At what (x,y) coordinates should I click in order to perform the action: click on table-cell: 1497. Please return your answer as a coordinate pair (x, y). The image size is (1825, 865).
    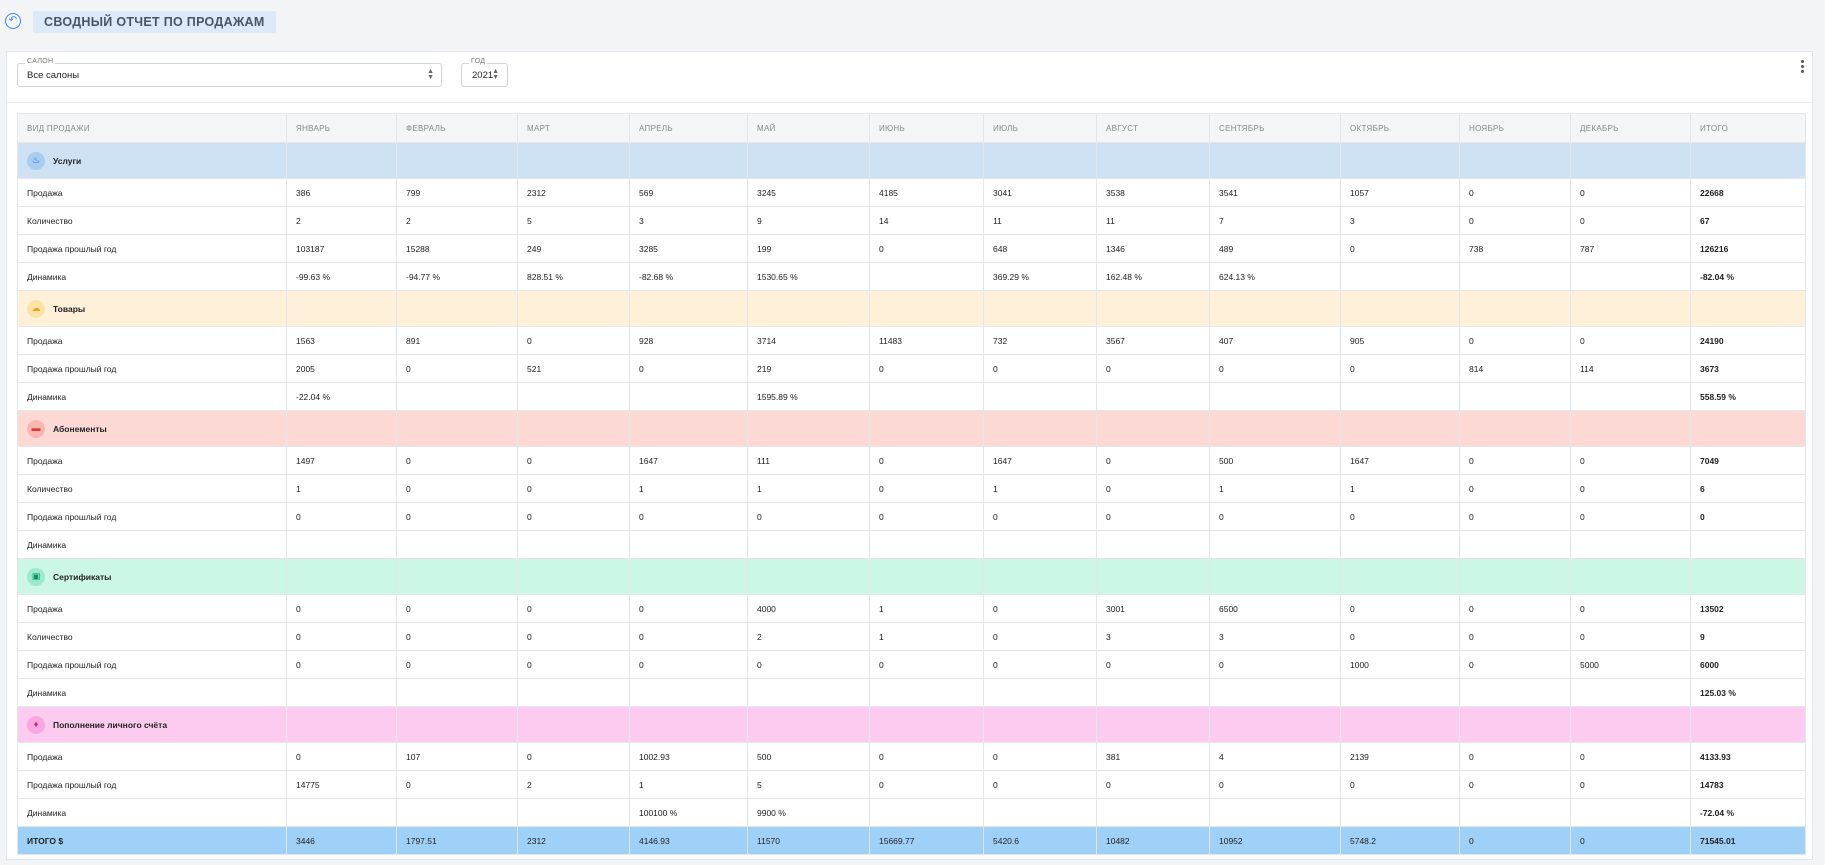
    Looking at the image, I should click on (341, 460).